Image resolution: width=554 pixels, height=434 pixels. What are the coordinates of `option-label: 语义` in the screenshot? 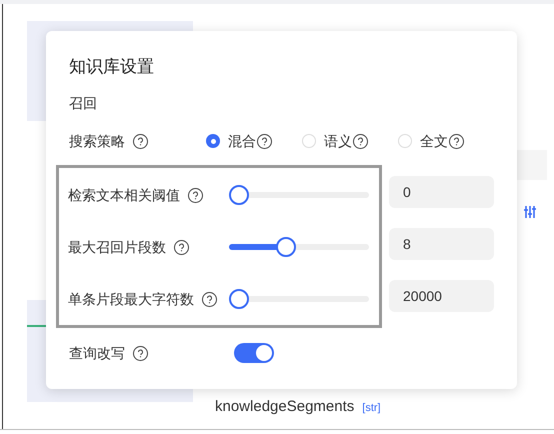 It's located at (338, 141).